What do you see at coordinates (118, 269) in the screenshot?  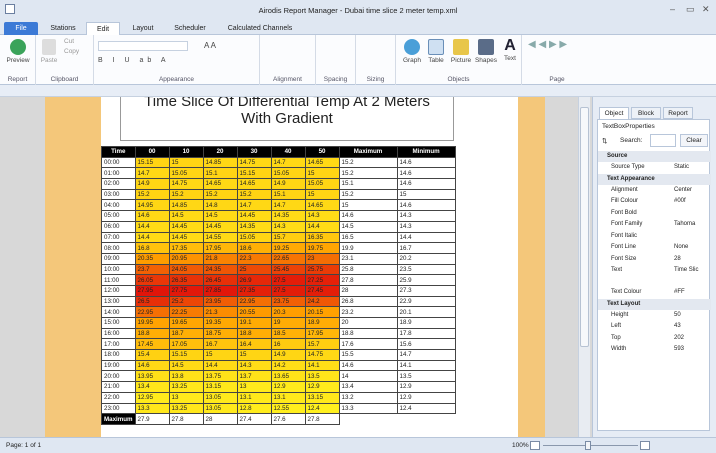 I see `time-cell: 10:00` at bounding box center [118, 269].